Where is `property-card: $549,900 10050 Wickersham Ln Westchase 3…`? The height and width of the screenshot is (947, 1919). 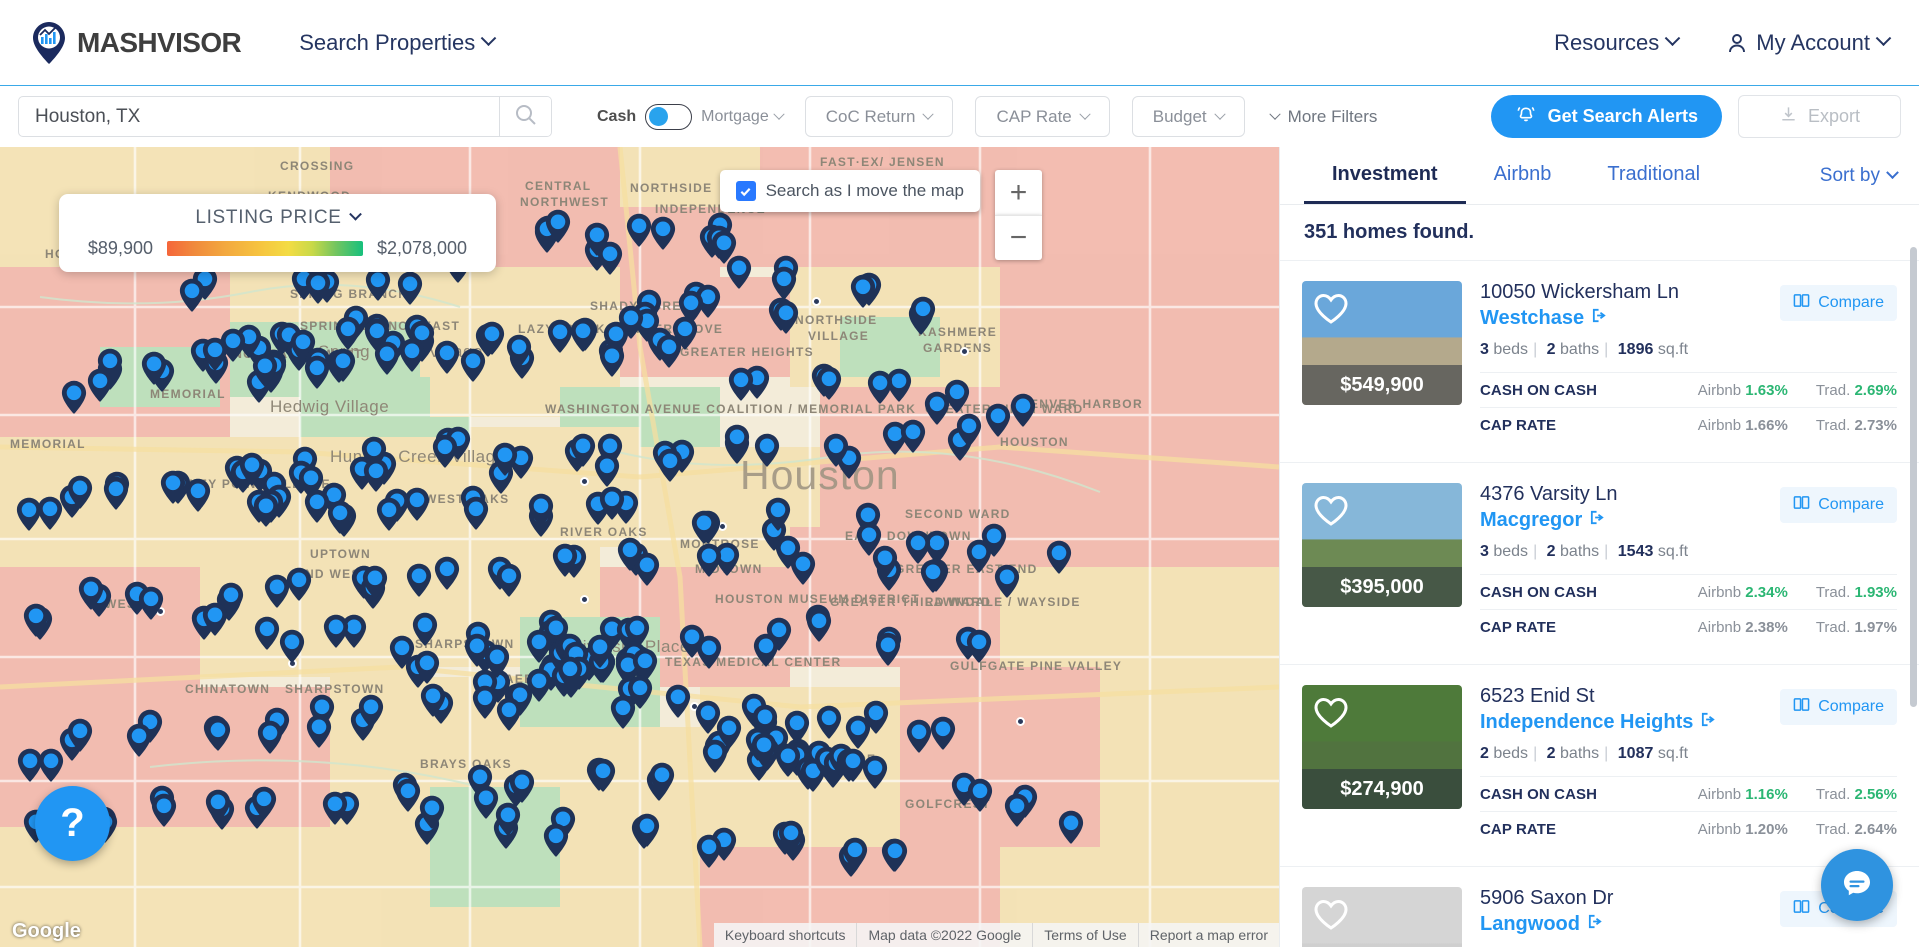
property-card: $549,900 10050 Wickersham Ln Westchase 3… is located at coordinates (1599, 362).